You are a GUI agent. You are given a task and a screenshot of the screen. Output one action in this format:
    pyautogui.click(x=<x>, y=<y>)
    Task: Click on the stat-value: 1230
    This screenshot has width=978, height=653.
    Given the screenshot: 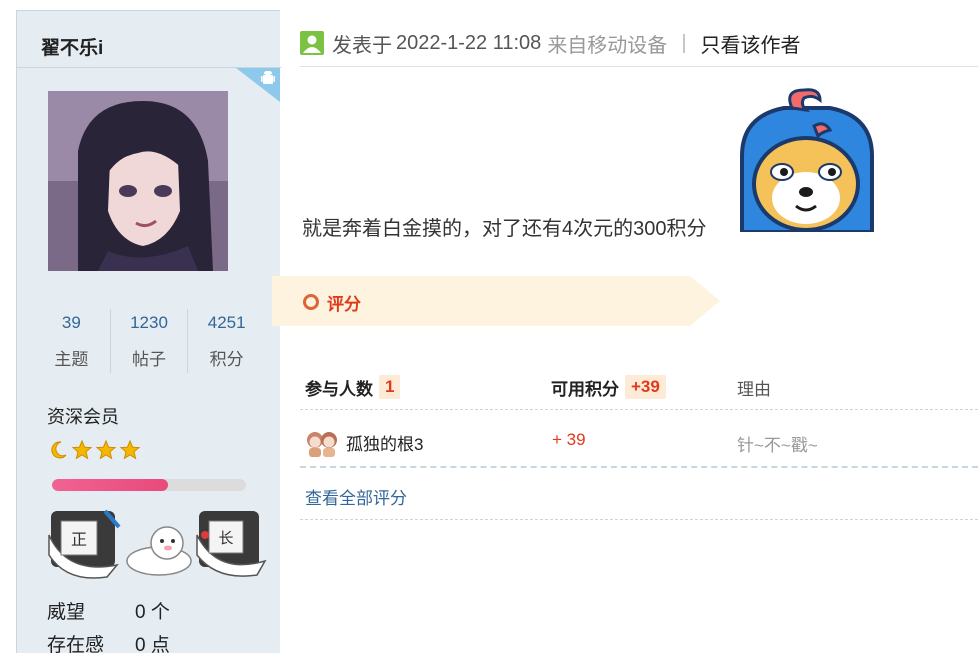 What is the action you would take?
    pyautogui.click(x=149, y=323)
    